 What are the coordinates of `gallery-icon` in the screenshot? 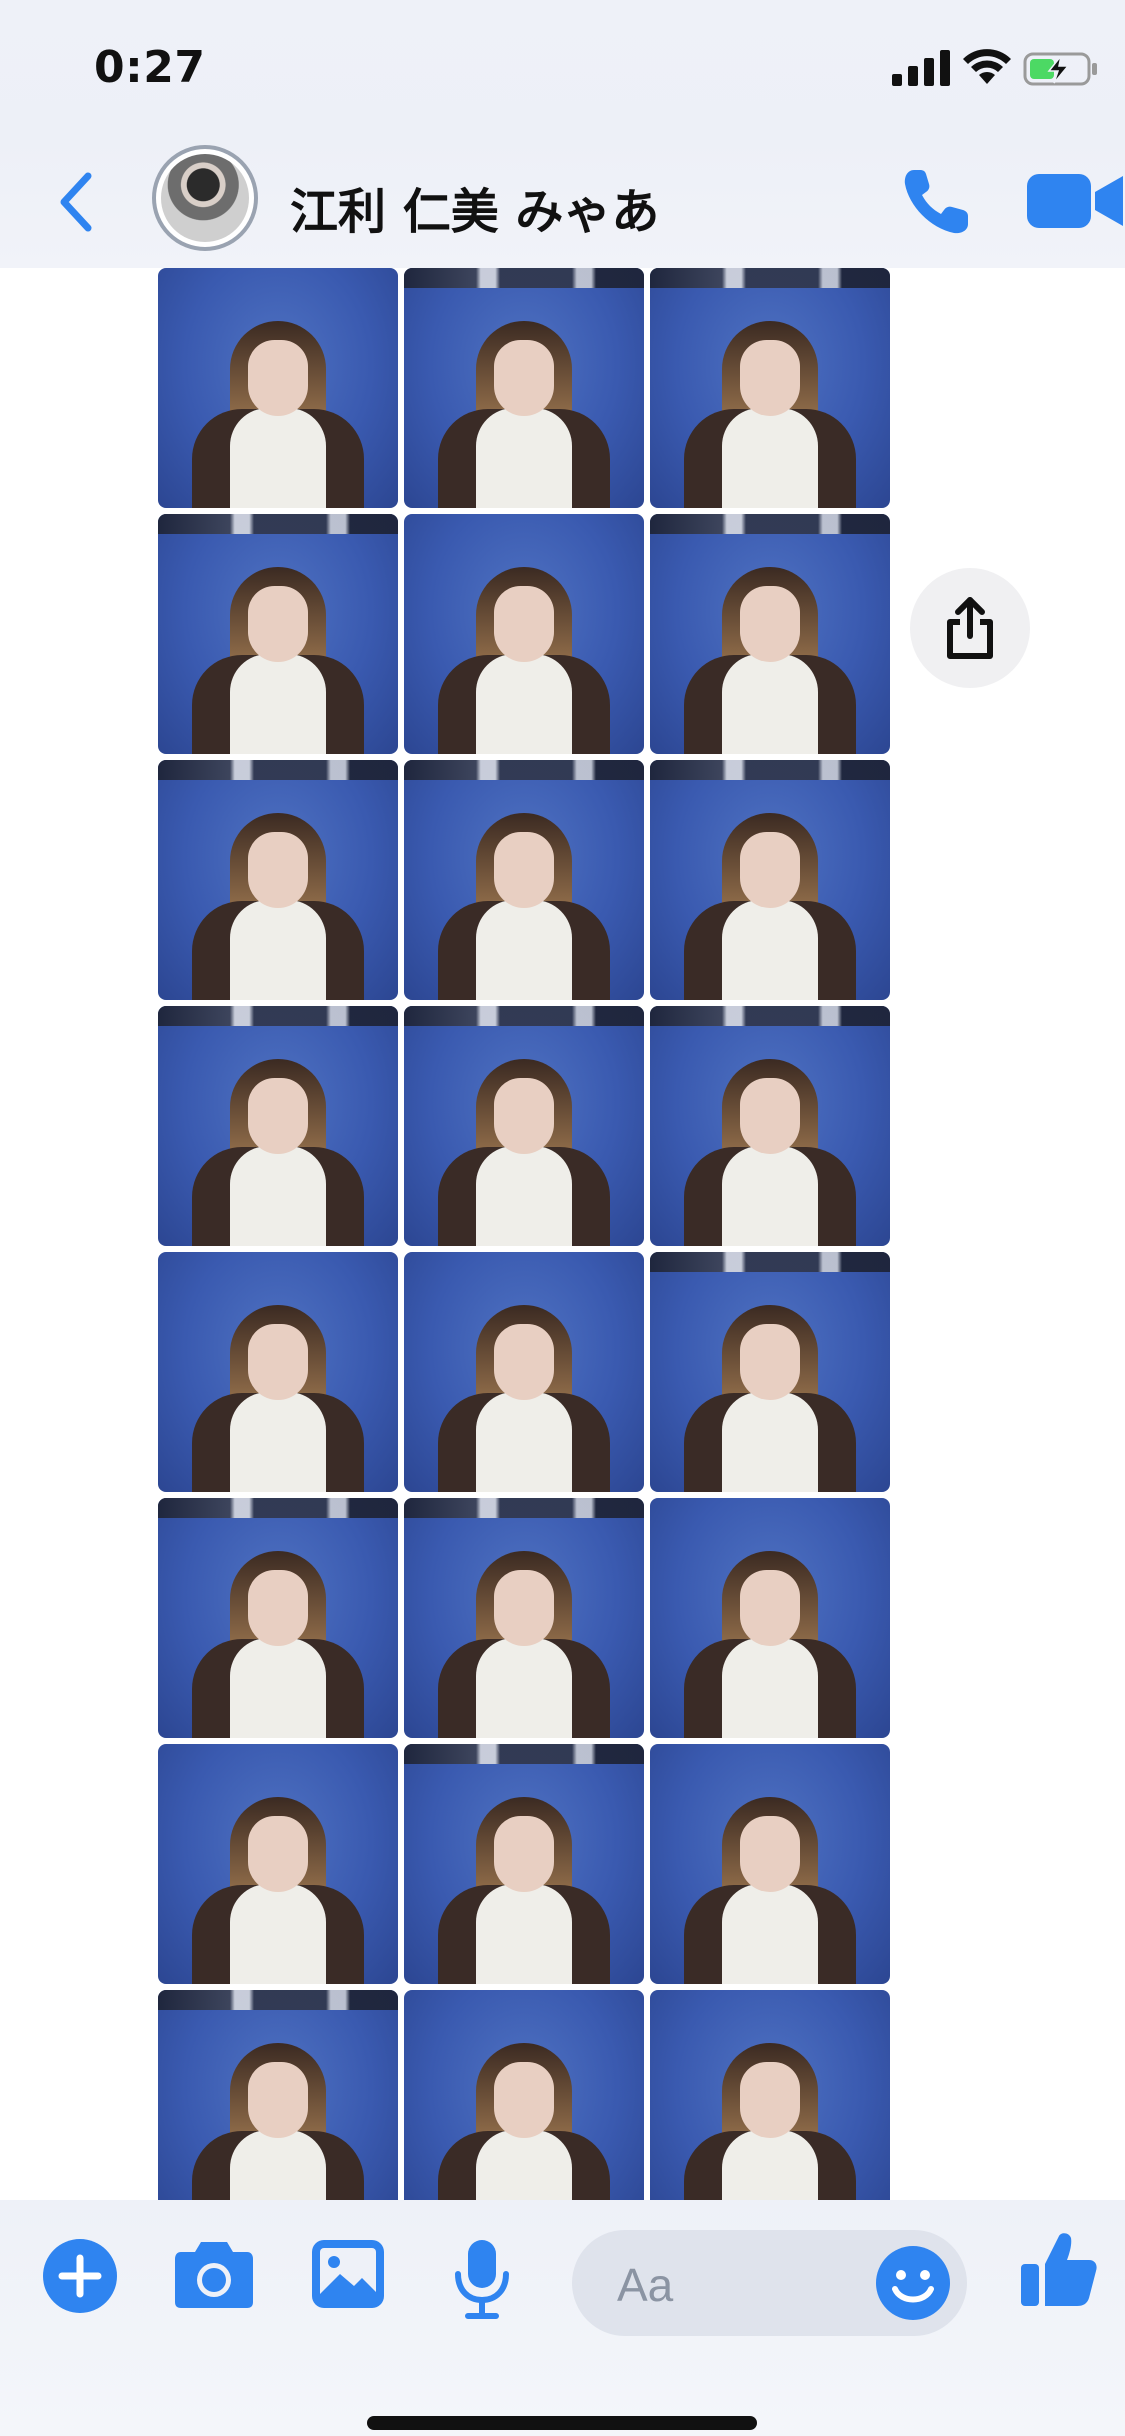 It's located at (348, 2274).